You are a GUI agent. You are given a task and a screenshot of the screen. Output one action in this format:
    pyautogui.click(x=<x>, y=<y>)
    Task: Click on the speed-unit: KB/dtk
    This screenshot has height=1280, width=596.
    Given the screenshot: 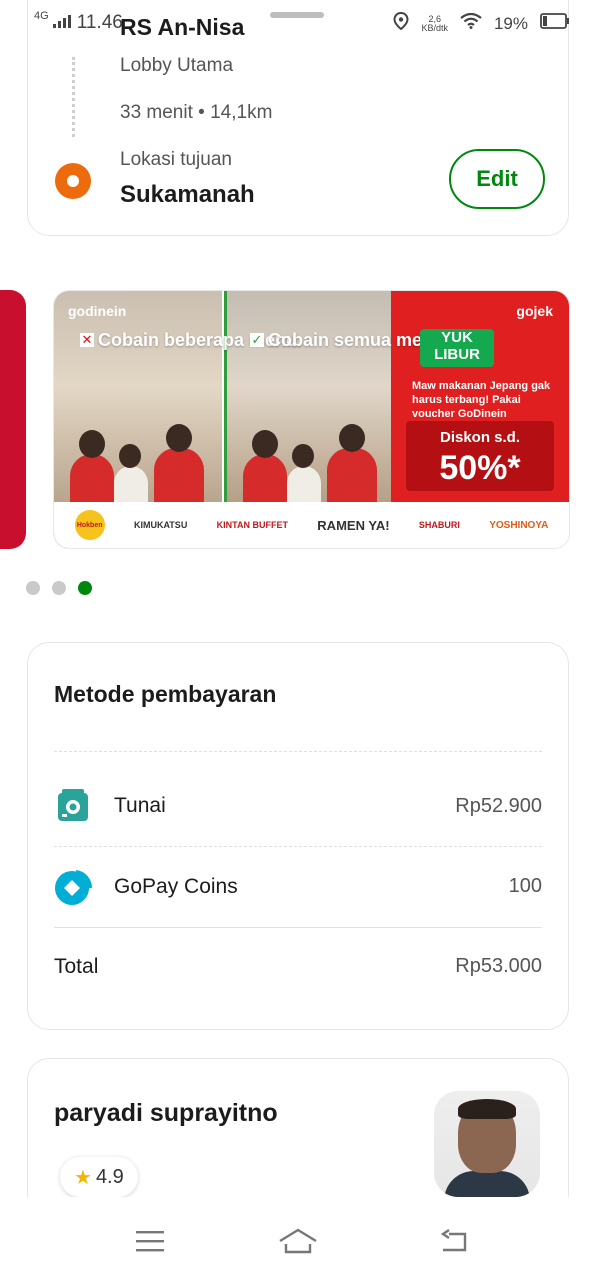 What is the action you would take?
    pyautogui.click(x=434, y=27)
    